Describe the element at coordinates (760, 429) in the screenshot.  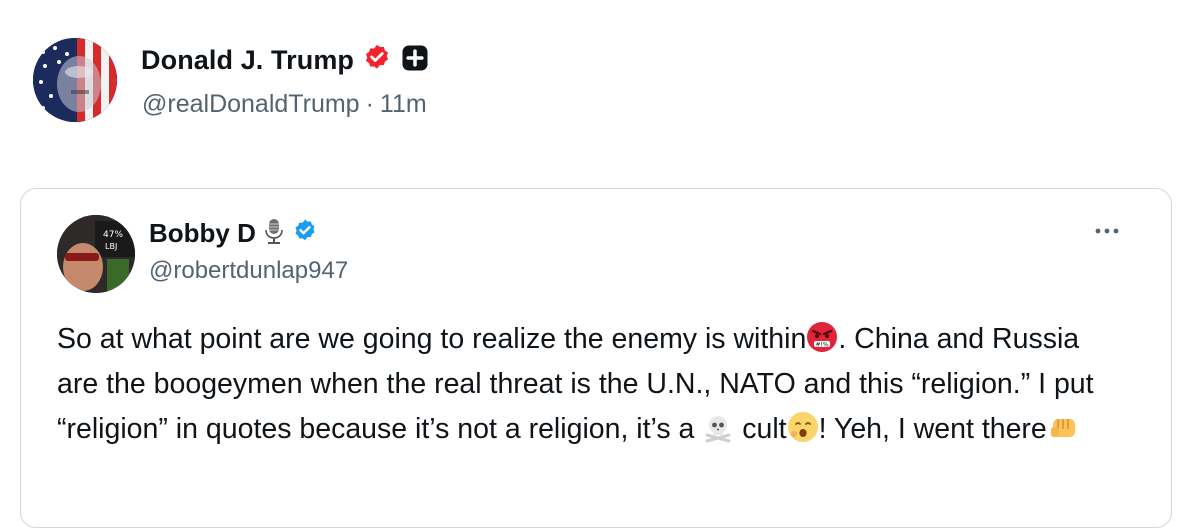
I see `post-text-part-3: cult` at that location.